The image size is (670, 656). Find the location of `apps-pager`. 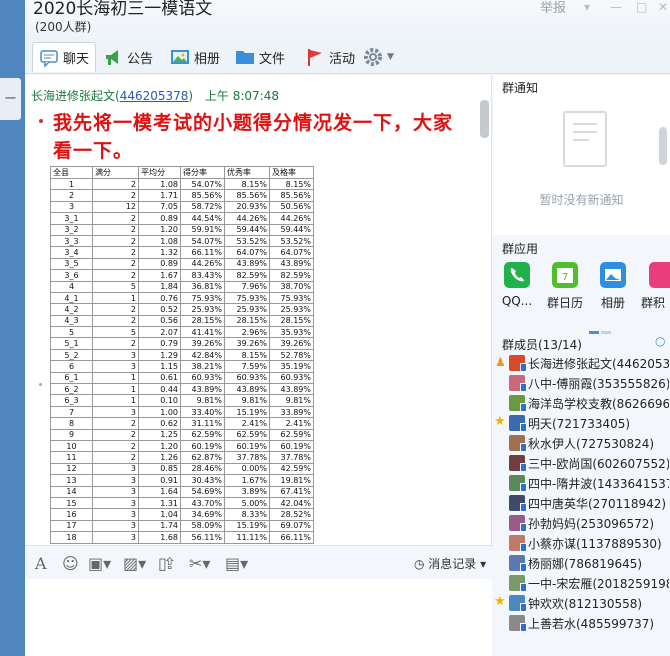

apps-pager is located at coordinates (601, 326).